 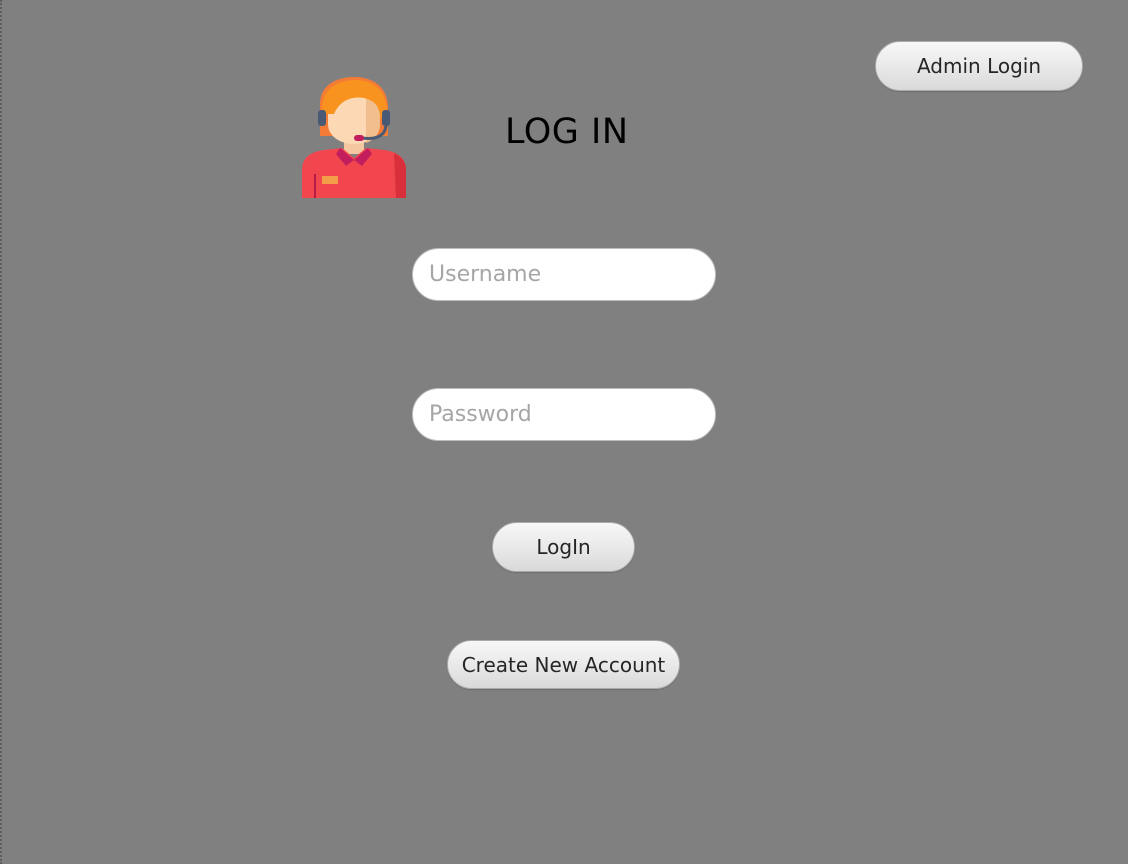 I want to click on support-agent-icon, so click(x=354, y=136).